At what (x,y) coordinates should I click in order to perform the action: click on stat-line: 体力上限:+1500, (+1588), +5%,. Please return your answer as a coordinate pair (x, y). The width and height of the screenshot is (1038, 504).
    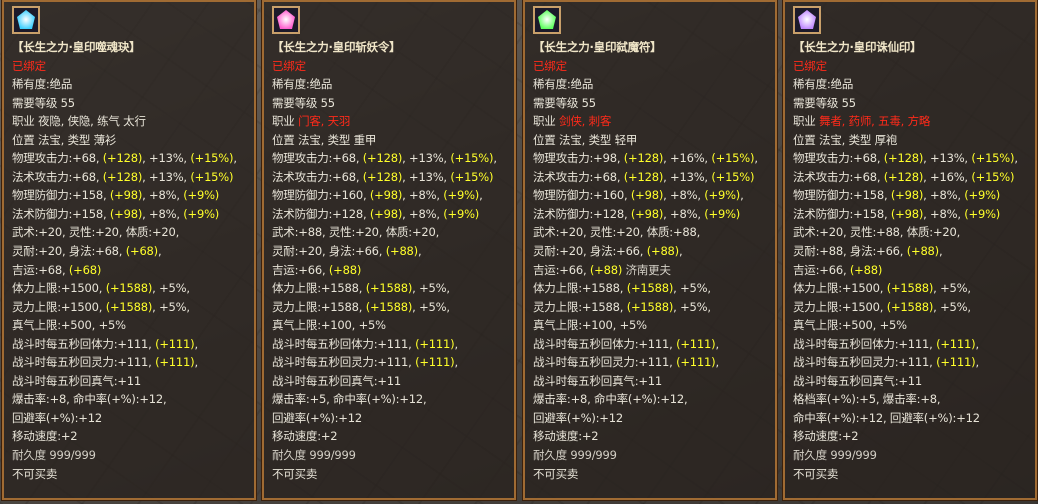
    Looking at the image, I should click on (131, 288).